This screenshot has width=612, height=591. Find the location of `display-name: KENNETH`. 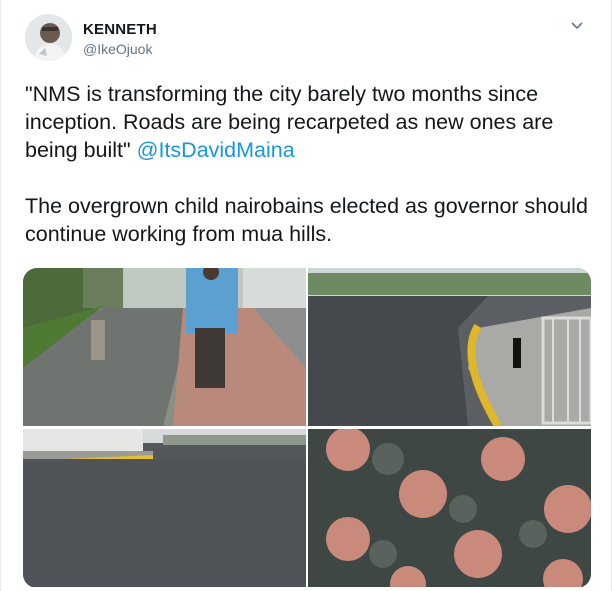

display-name: KENNETH is located at coordinates (120, 29).